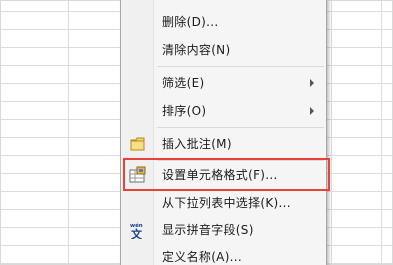  Describe the element at coordinates (184, 111) in the screenshot. I see `menu-item-label: 排序(O)` at that location.